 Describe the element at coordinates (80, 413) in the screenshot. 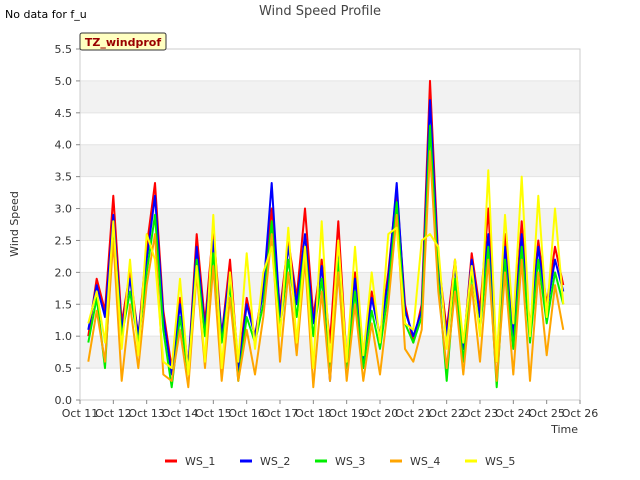

I see `x-tick-label: Oct 11` at that location.